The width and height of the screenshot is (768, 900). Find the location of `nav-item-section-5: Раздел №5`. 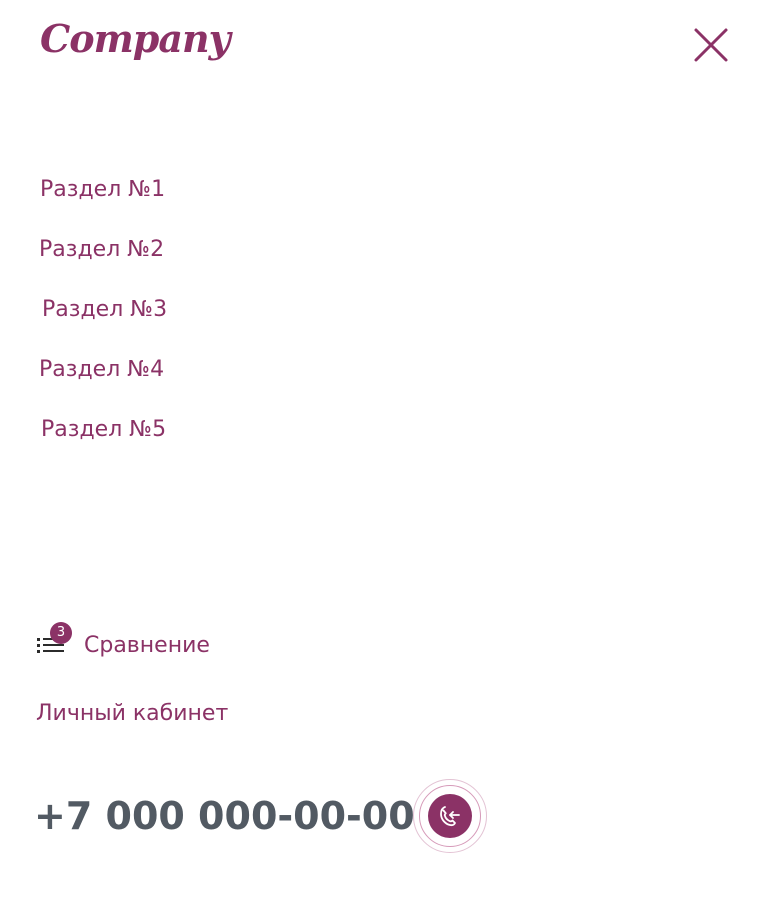

nav-item-section-5: Раздел №5 is located at coordinates (103, 430).